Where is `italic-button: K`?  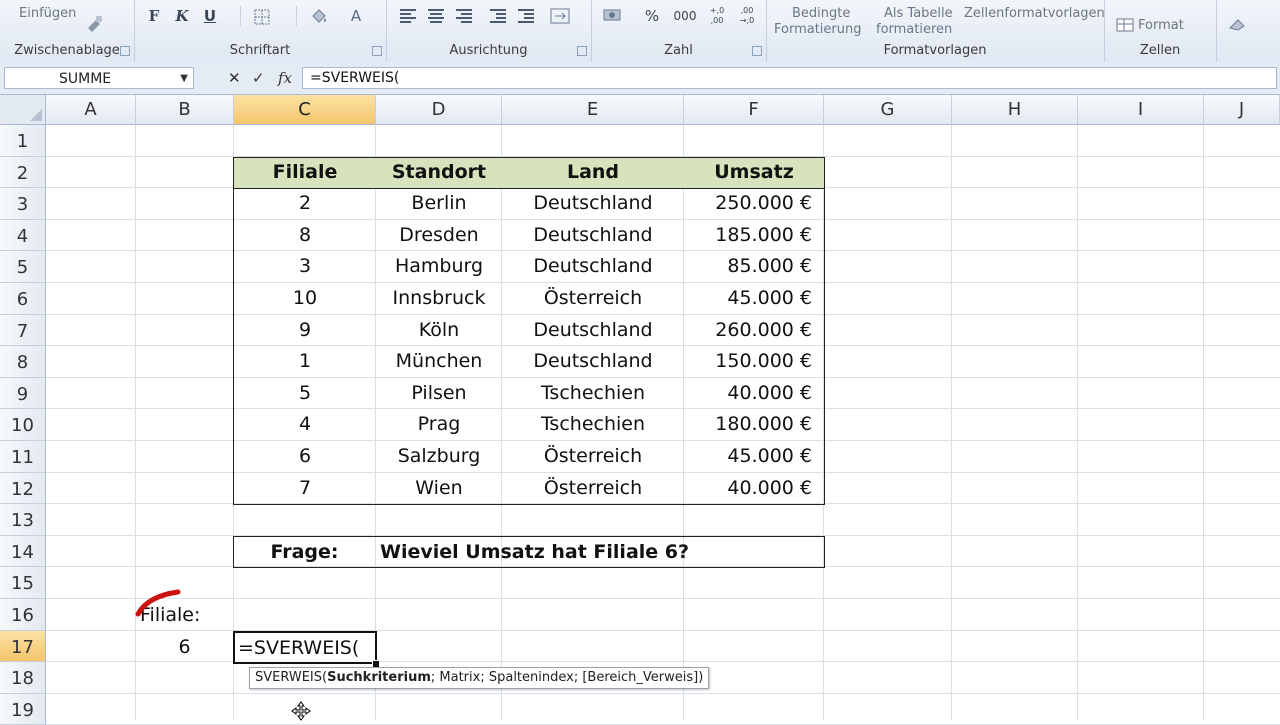 italic-button: K is located at coordinates (182, 16).